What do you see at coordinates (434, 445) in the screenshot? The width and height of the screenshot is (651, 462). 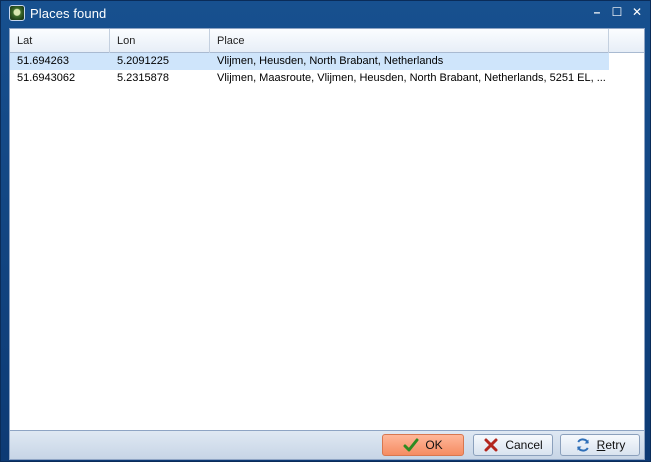 I see `ok-label: OK` at bounding box center [434, 445].